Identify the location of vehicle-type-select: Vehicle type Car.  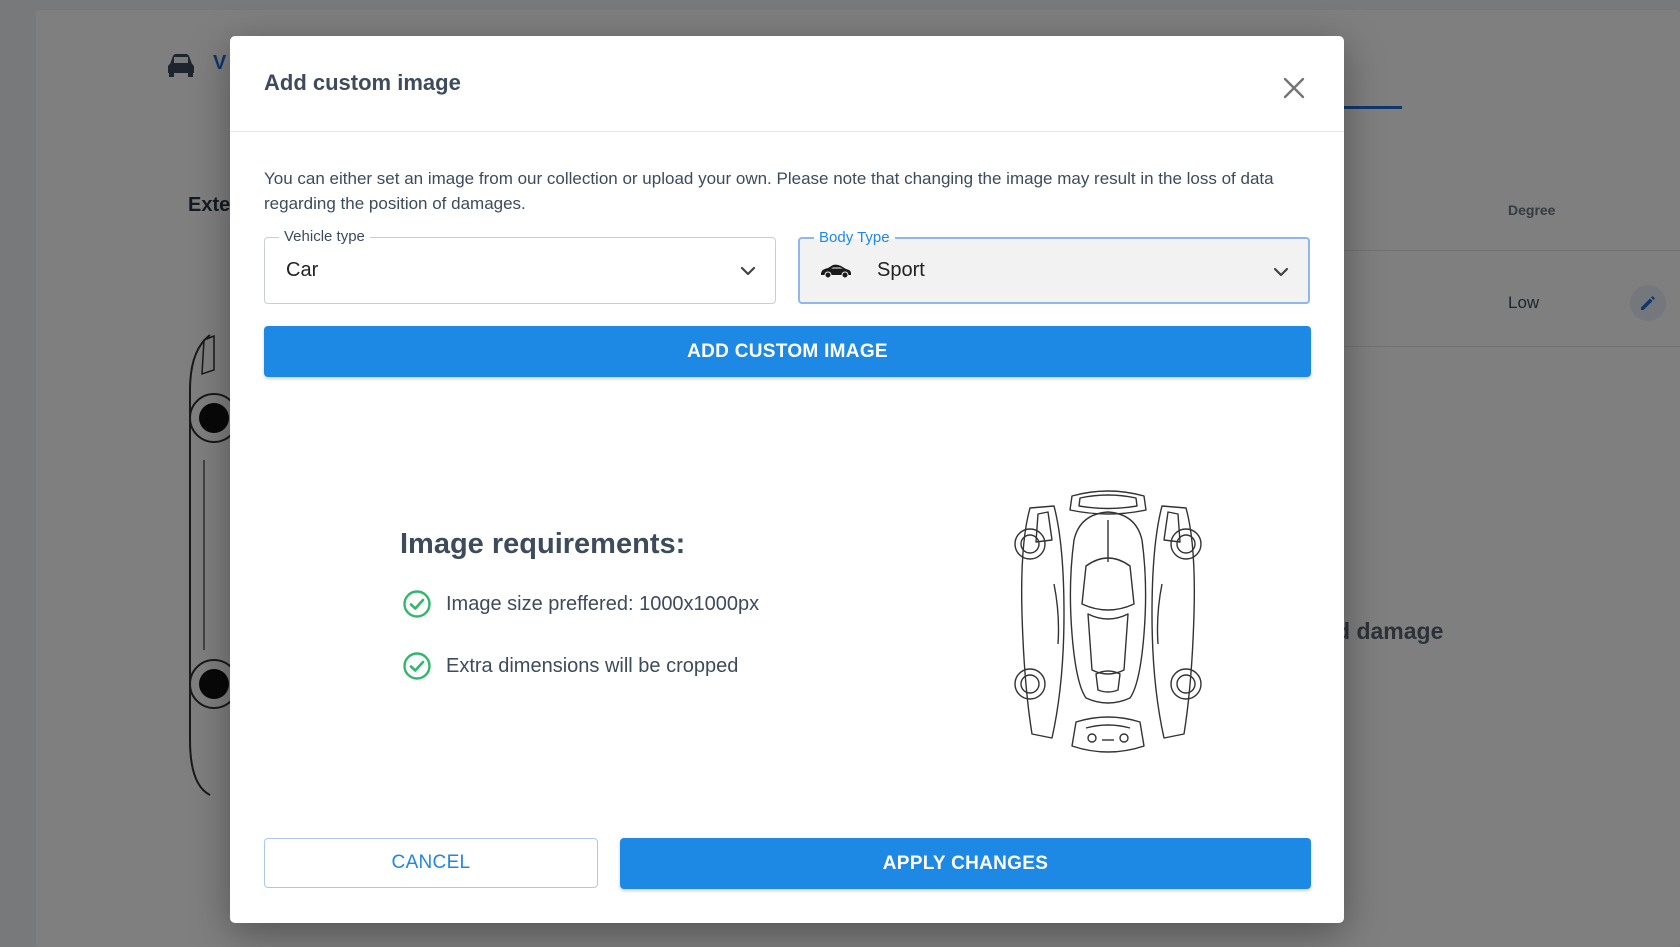
(520, 265).